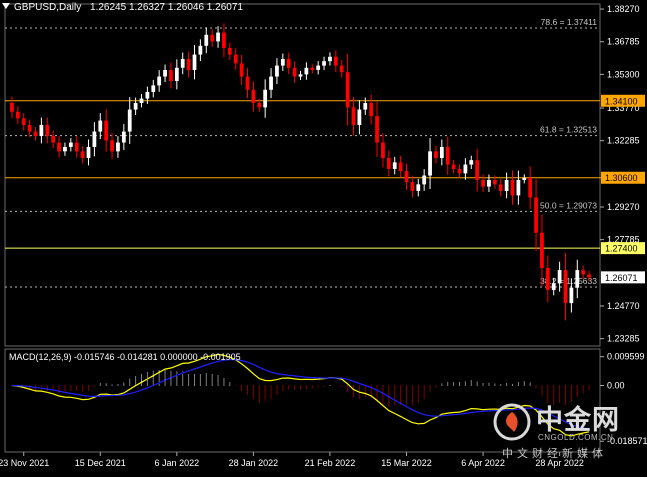  Describe the element at coordinates (166, 7) in the screenshot. I see `ohlc-values: 1.26245 1.26327 1.26046 1.26071` at that location.